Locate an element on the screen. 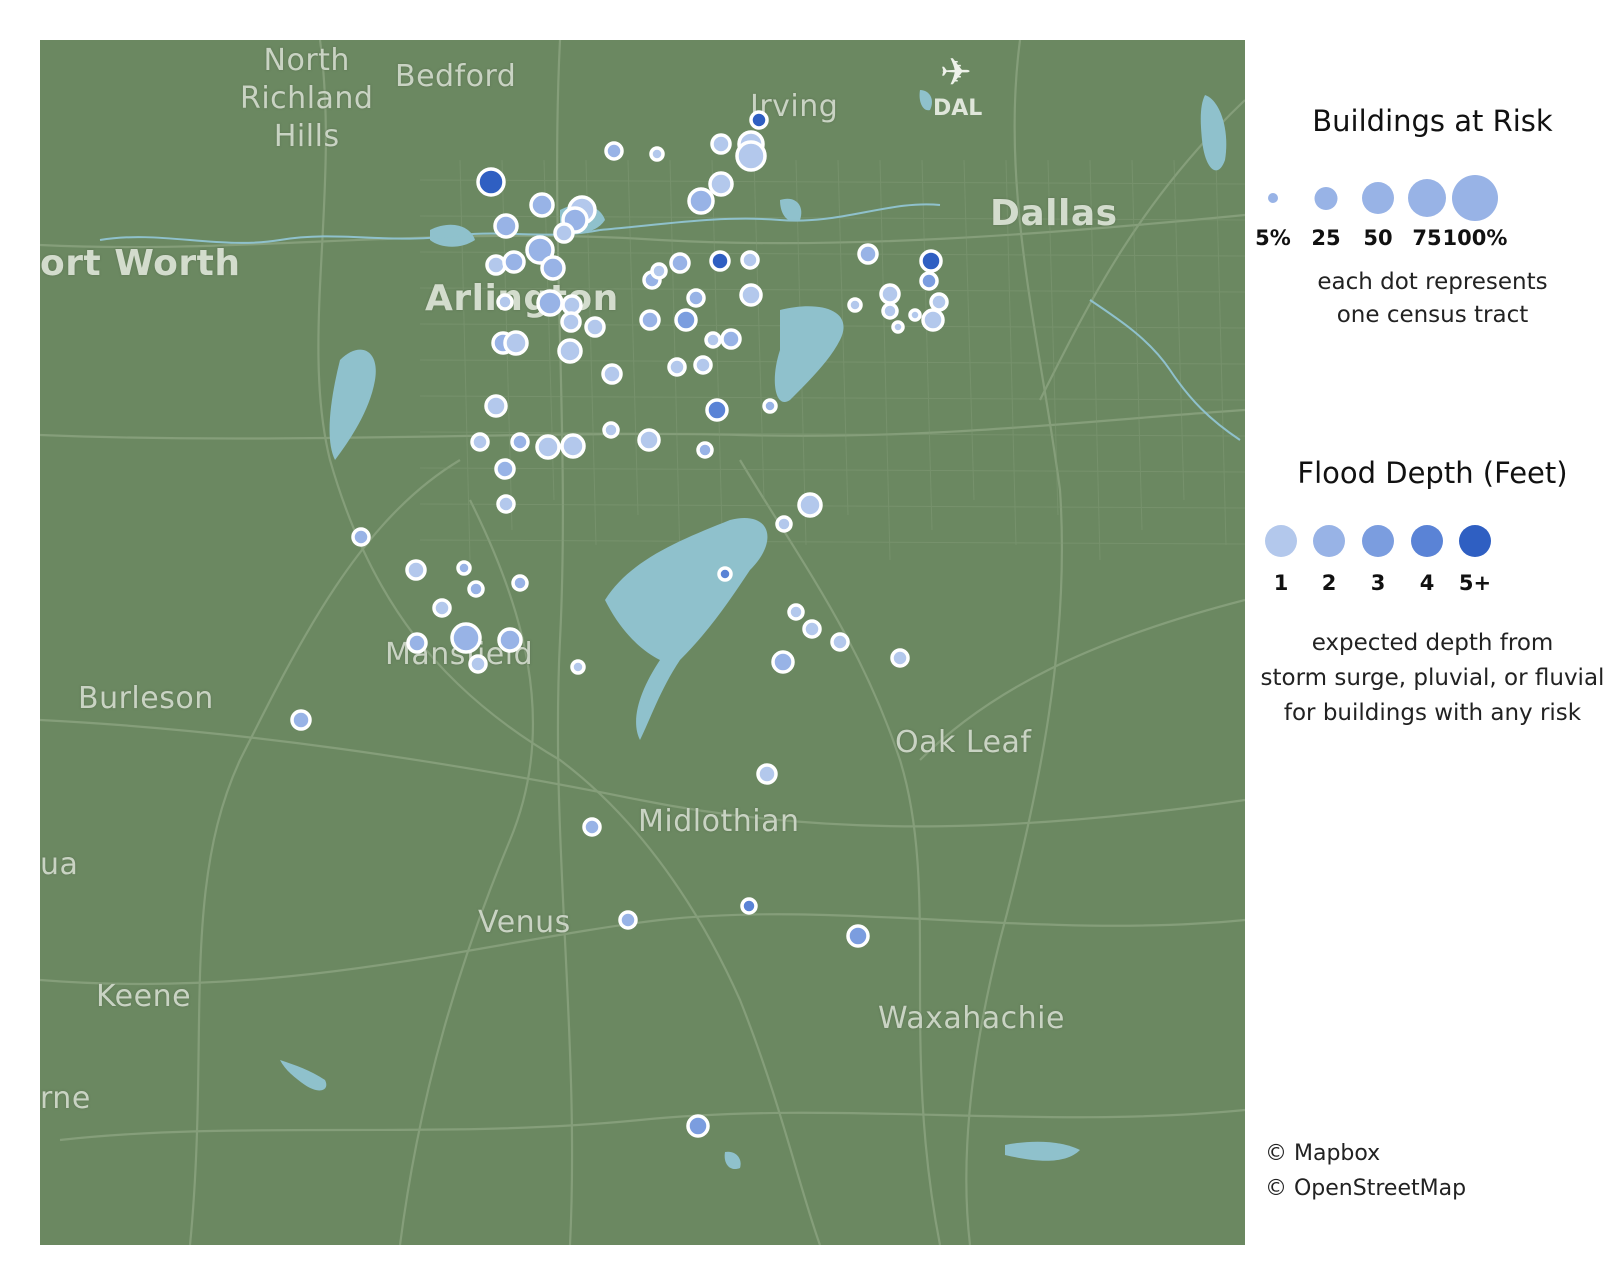  depth-legend-label: 5+ is located at coordinates (1475, 583).